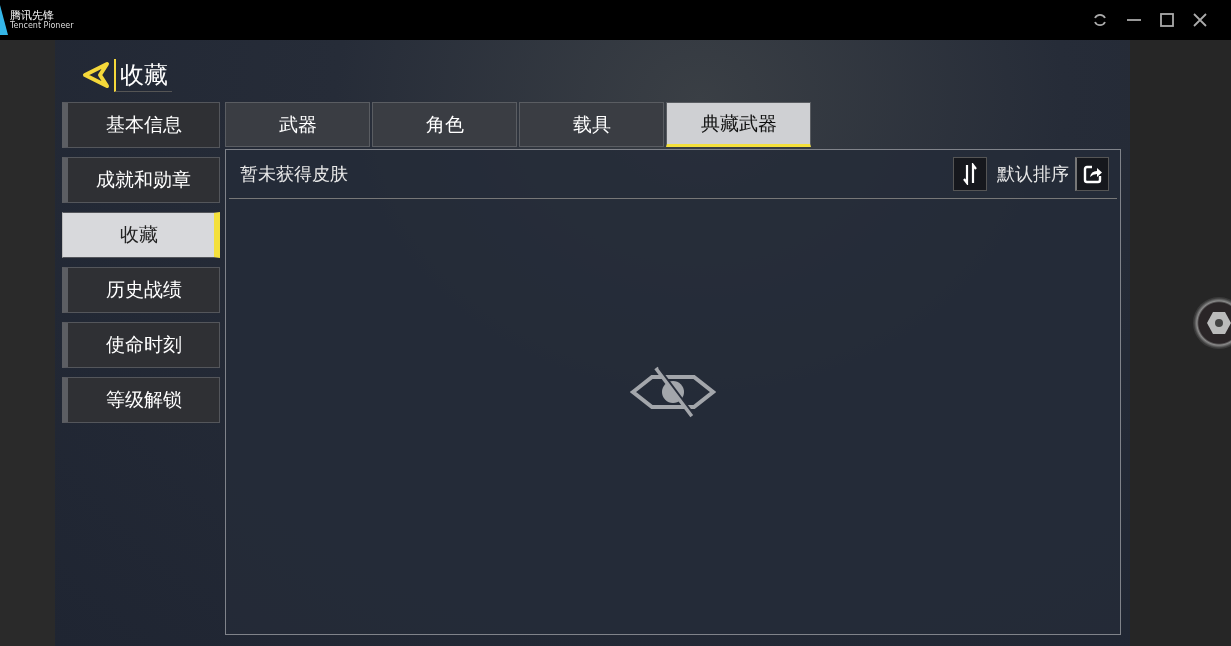 This screenshot has height=646, width=1231. What do you see at coordinates (96, 75) in the screenshot?
I see `back-arrow-icon` at bounding box center [96, 75].